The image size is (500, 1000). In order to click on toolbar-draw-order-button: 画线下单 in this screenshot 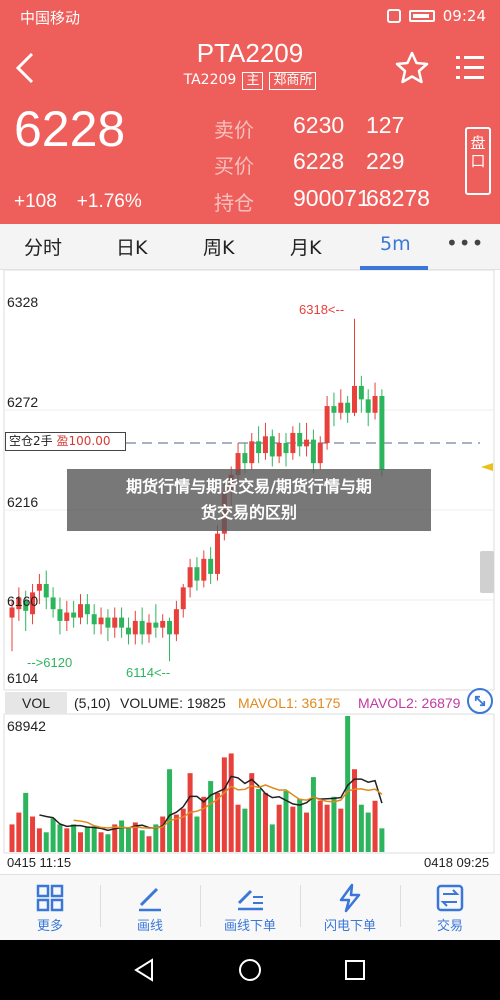, I will do `click(250, 908)`.